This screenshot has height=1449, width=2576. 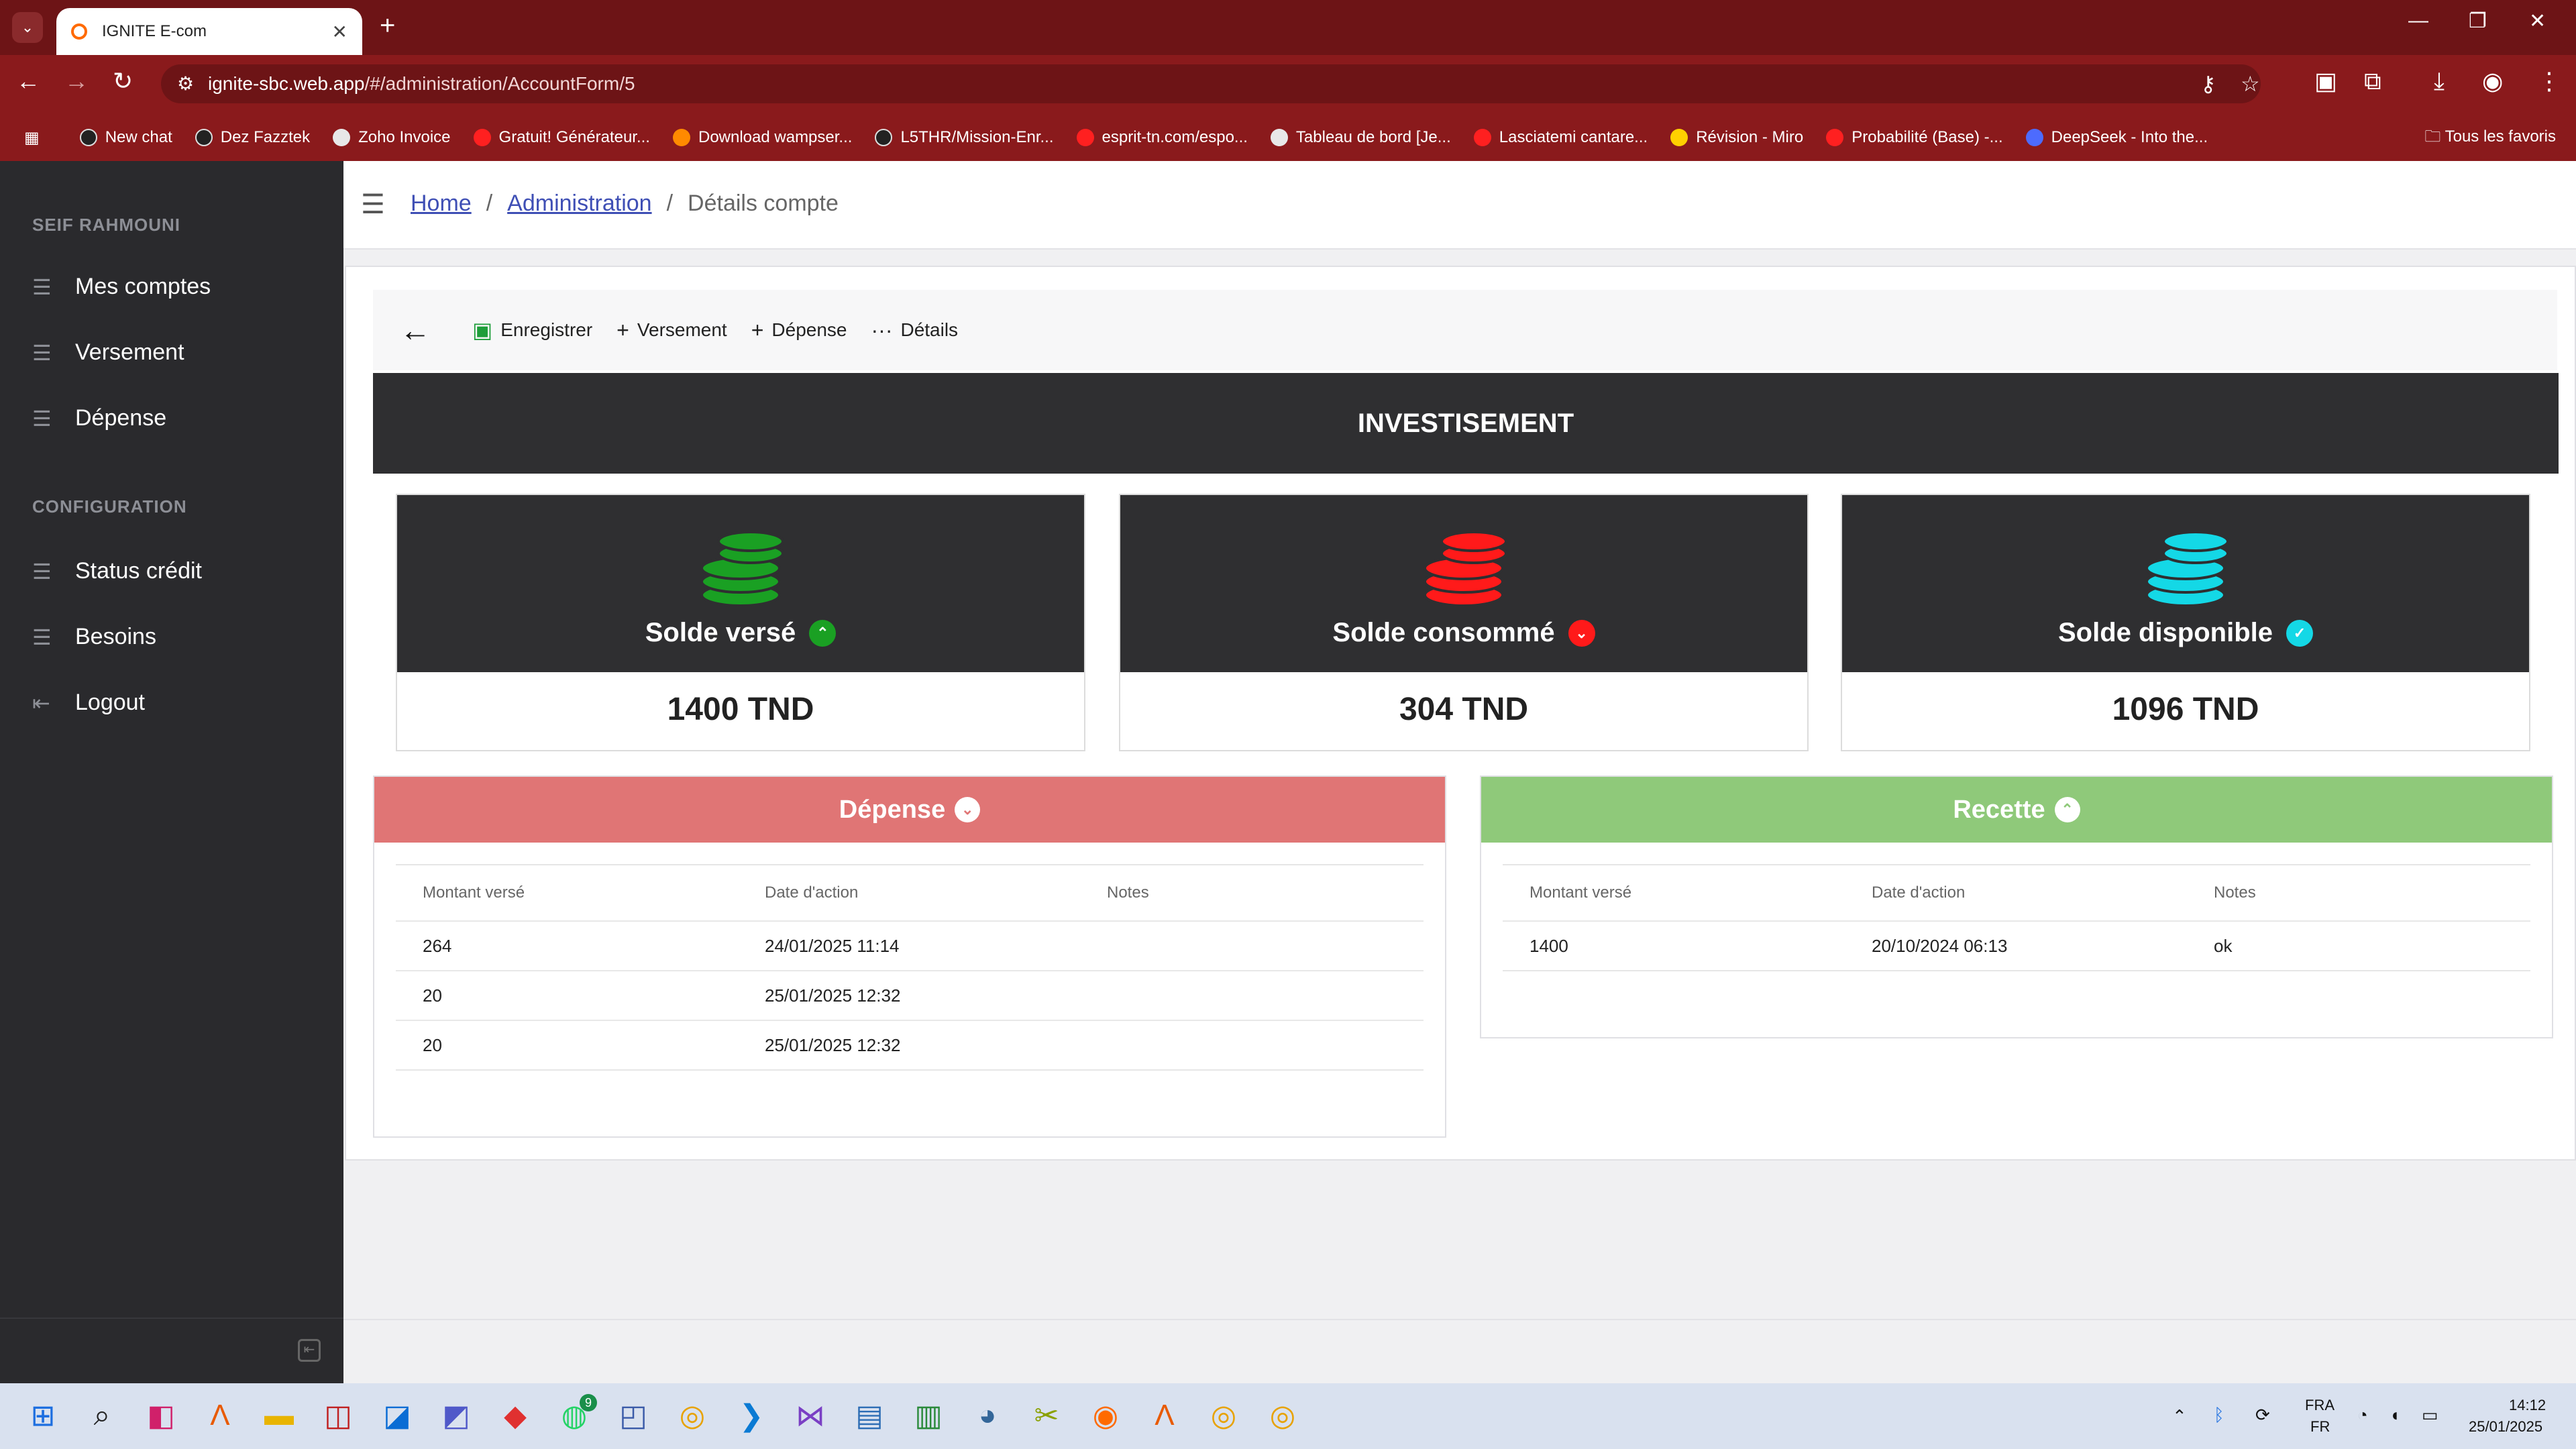 What do you see at coordinates (2505, 1427) in the screenshot?
I see `clock-date: 25/01/2025` at bounding box center [2505, 1427].